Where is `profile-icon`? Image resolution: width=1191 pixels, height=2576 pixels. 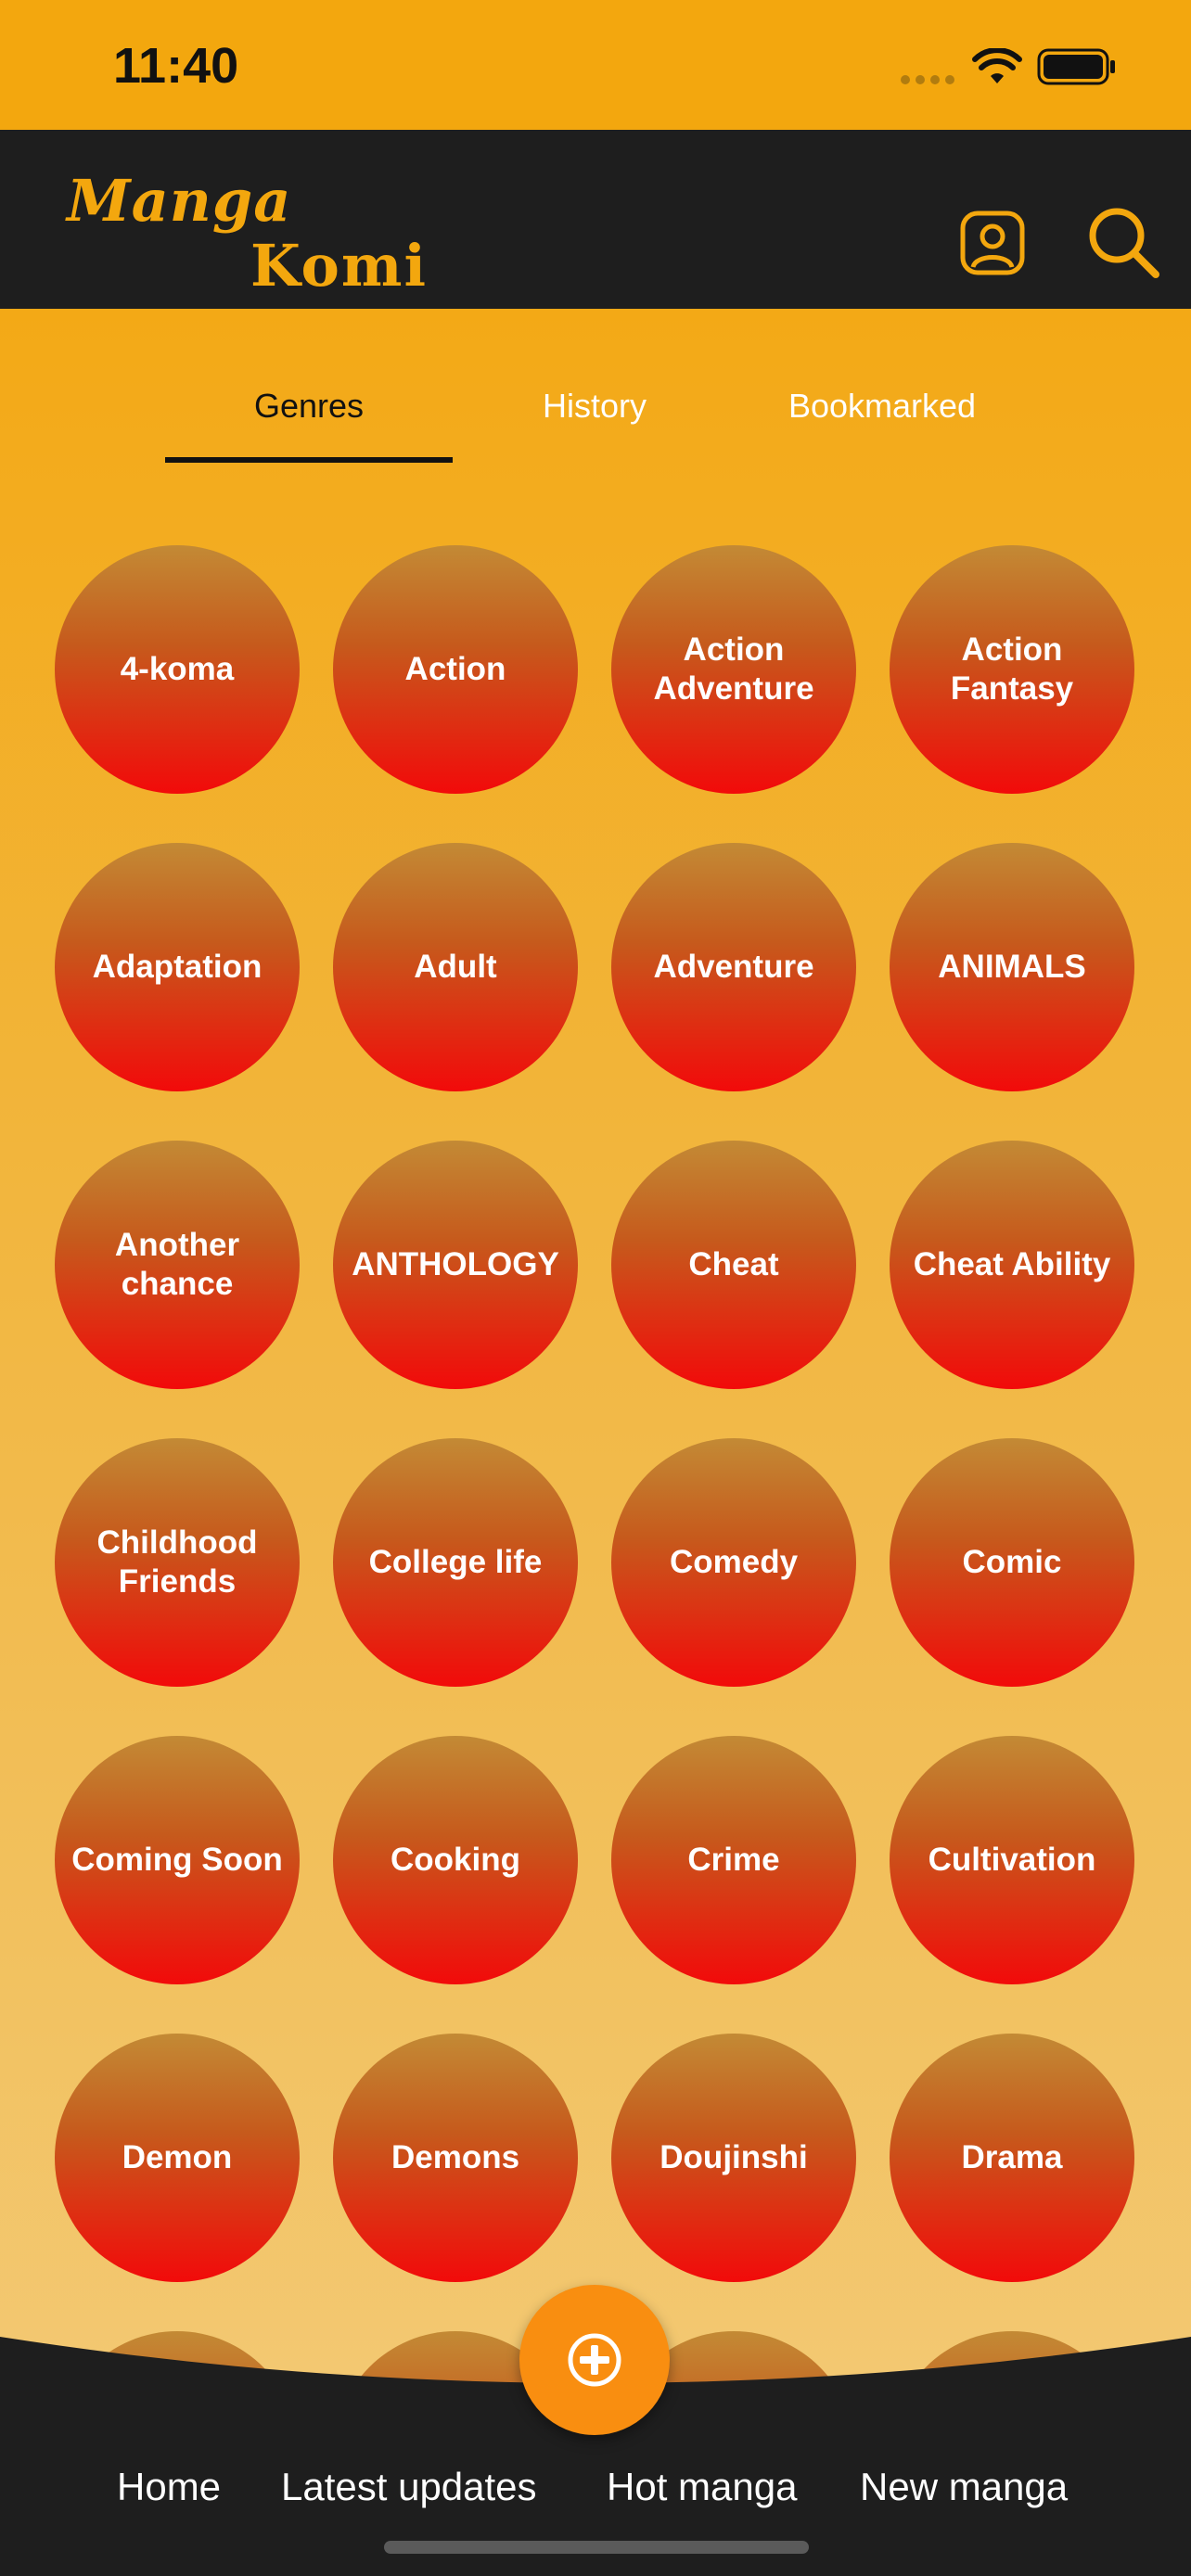 profile-icon is located at coordinates (992, 243).